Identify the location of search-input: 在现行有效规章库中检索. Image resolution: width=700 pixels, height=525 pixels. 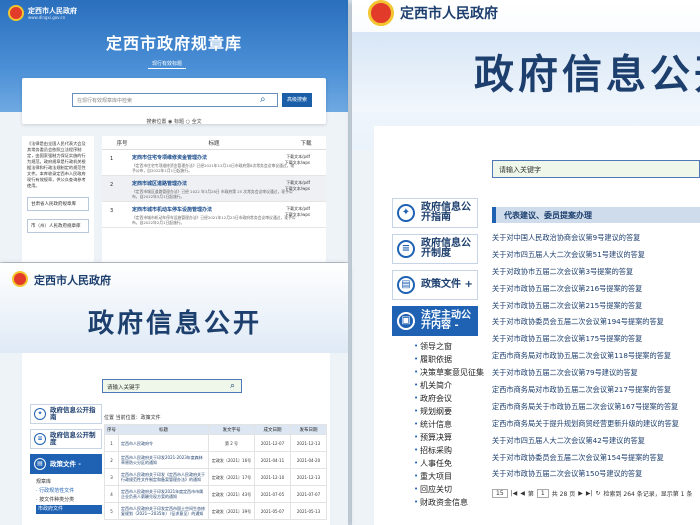
(175, 100).